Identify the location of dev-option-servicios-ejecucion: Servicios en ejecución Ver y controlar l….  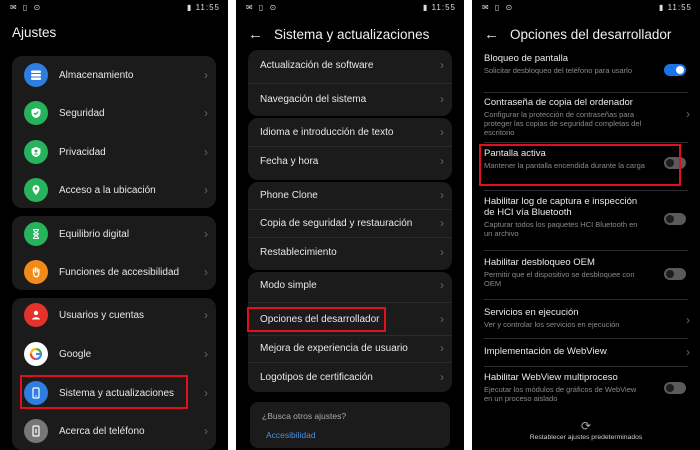
(574, 318).